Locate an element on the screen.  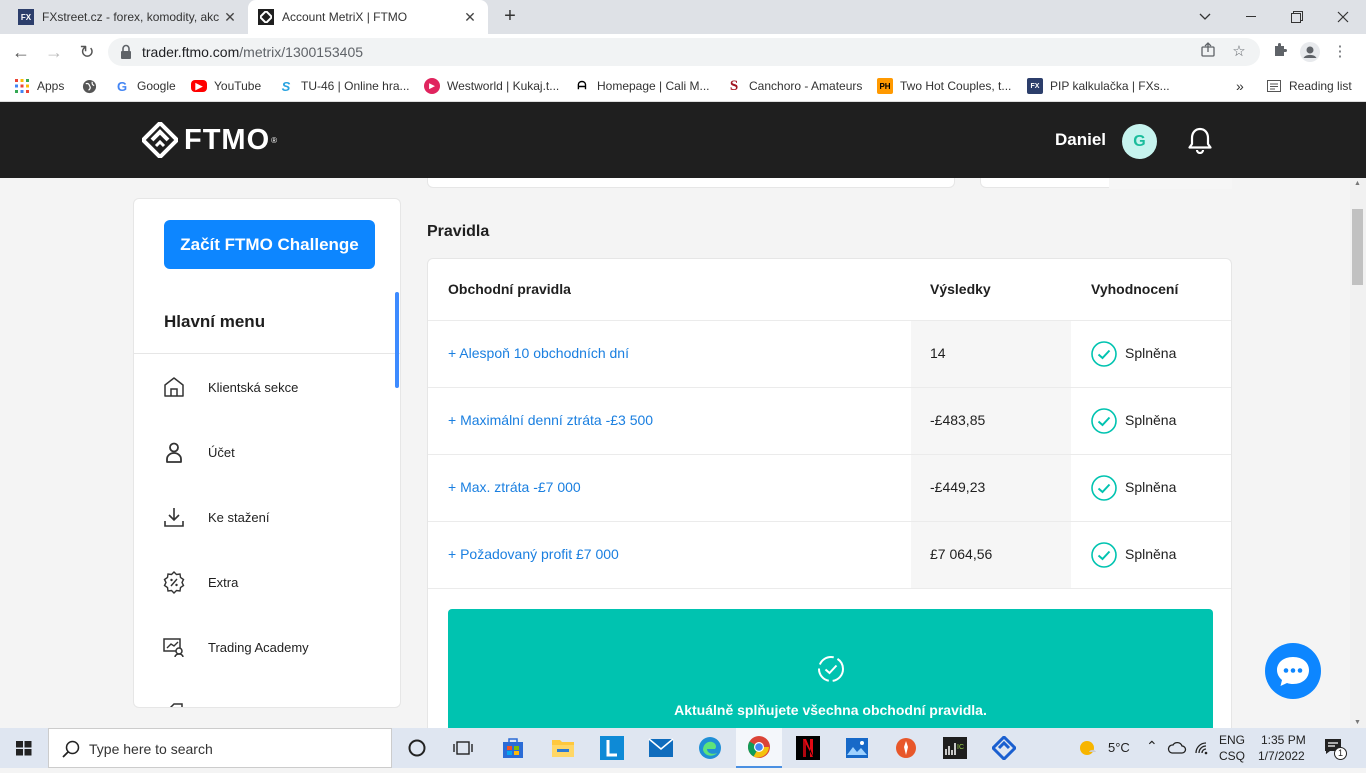
task-view-icon is located at coordinates (463, 748).